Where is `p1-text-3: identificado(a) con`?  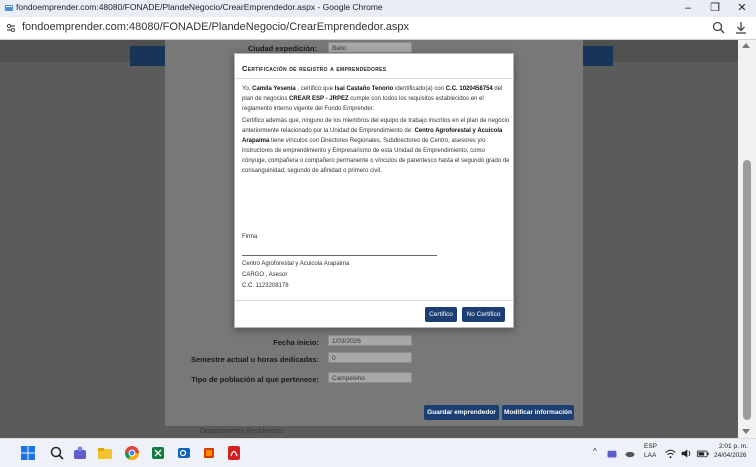
p1-text-3: identificado(a) con is located at coordinates (419, 89).